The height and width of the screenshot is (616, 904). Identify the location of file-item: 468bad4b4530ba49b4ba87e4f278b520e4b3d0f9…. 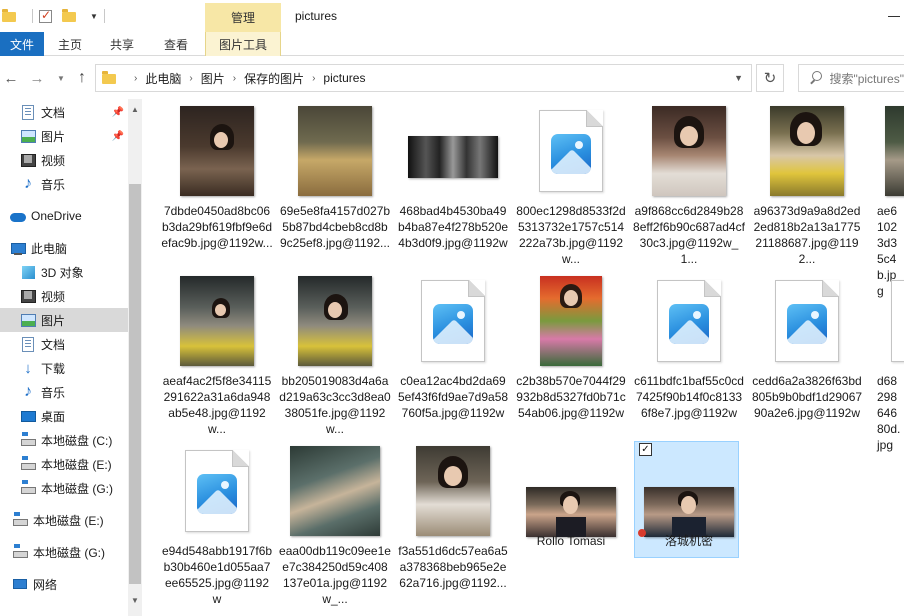
(453, 188).